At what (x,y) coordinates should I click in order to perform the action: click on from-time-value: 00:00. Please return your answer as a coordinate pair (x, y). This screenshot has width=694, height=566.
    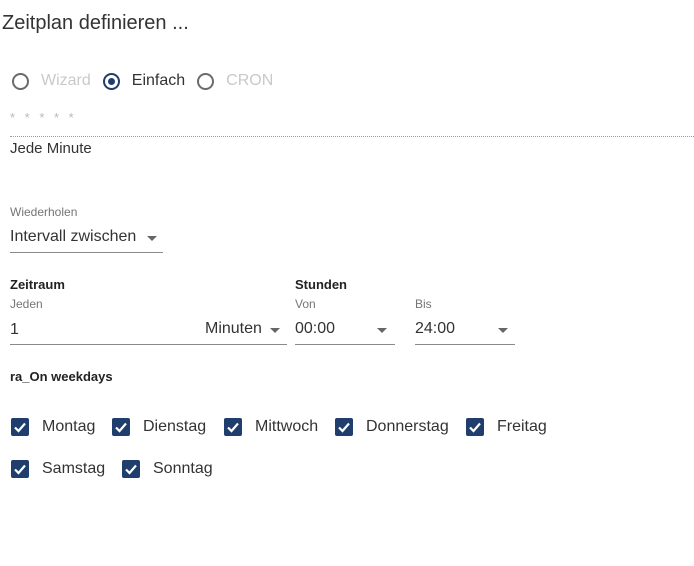
    Looking at the image, I should click on (315, 328).